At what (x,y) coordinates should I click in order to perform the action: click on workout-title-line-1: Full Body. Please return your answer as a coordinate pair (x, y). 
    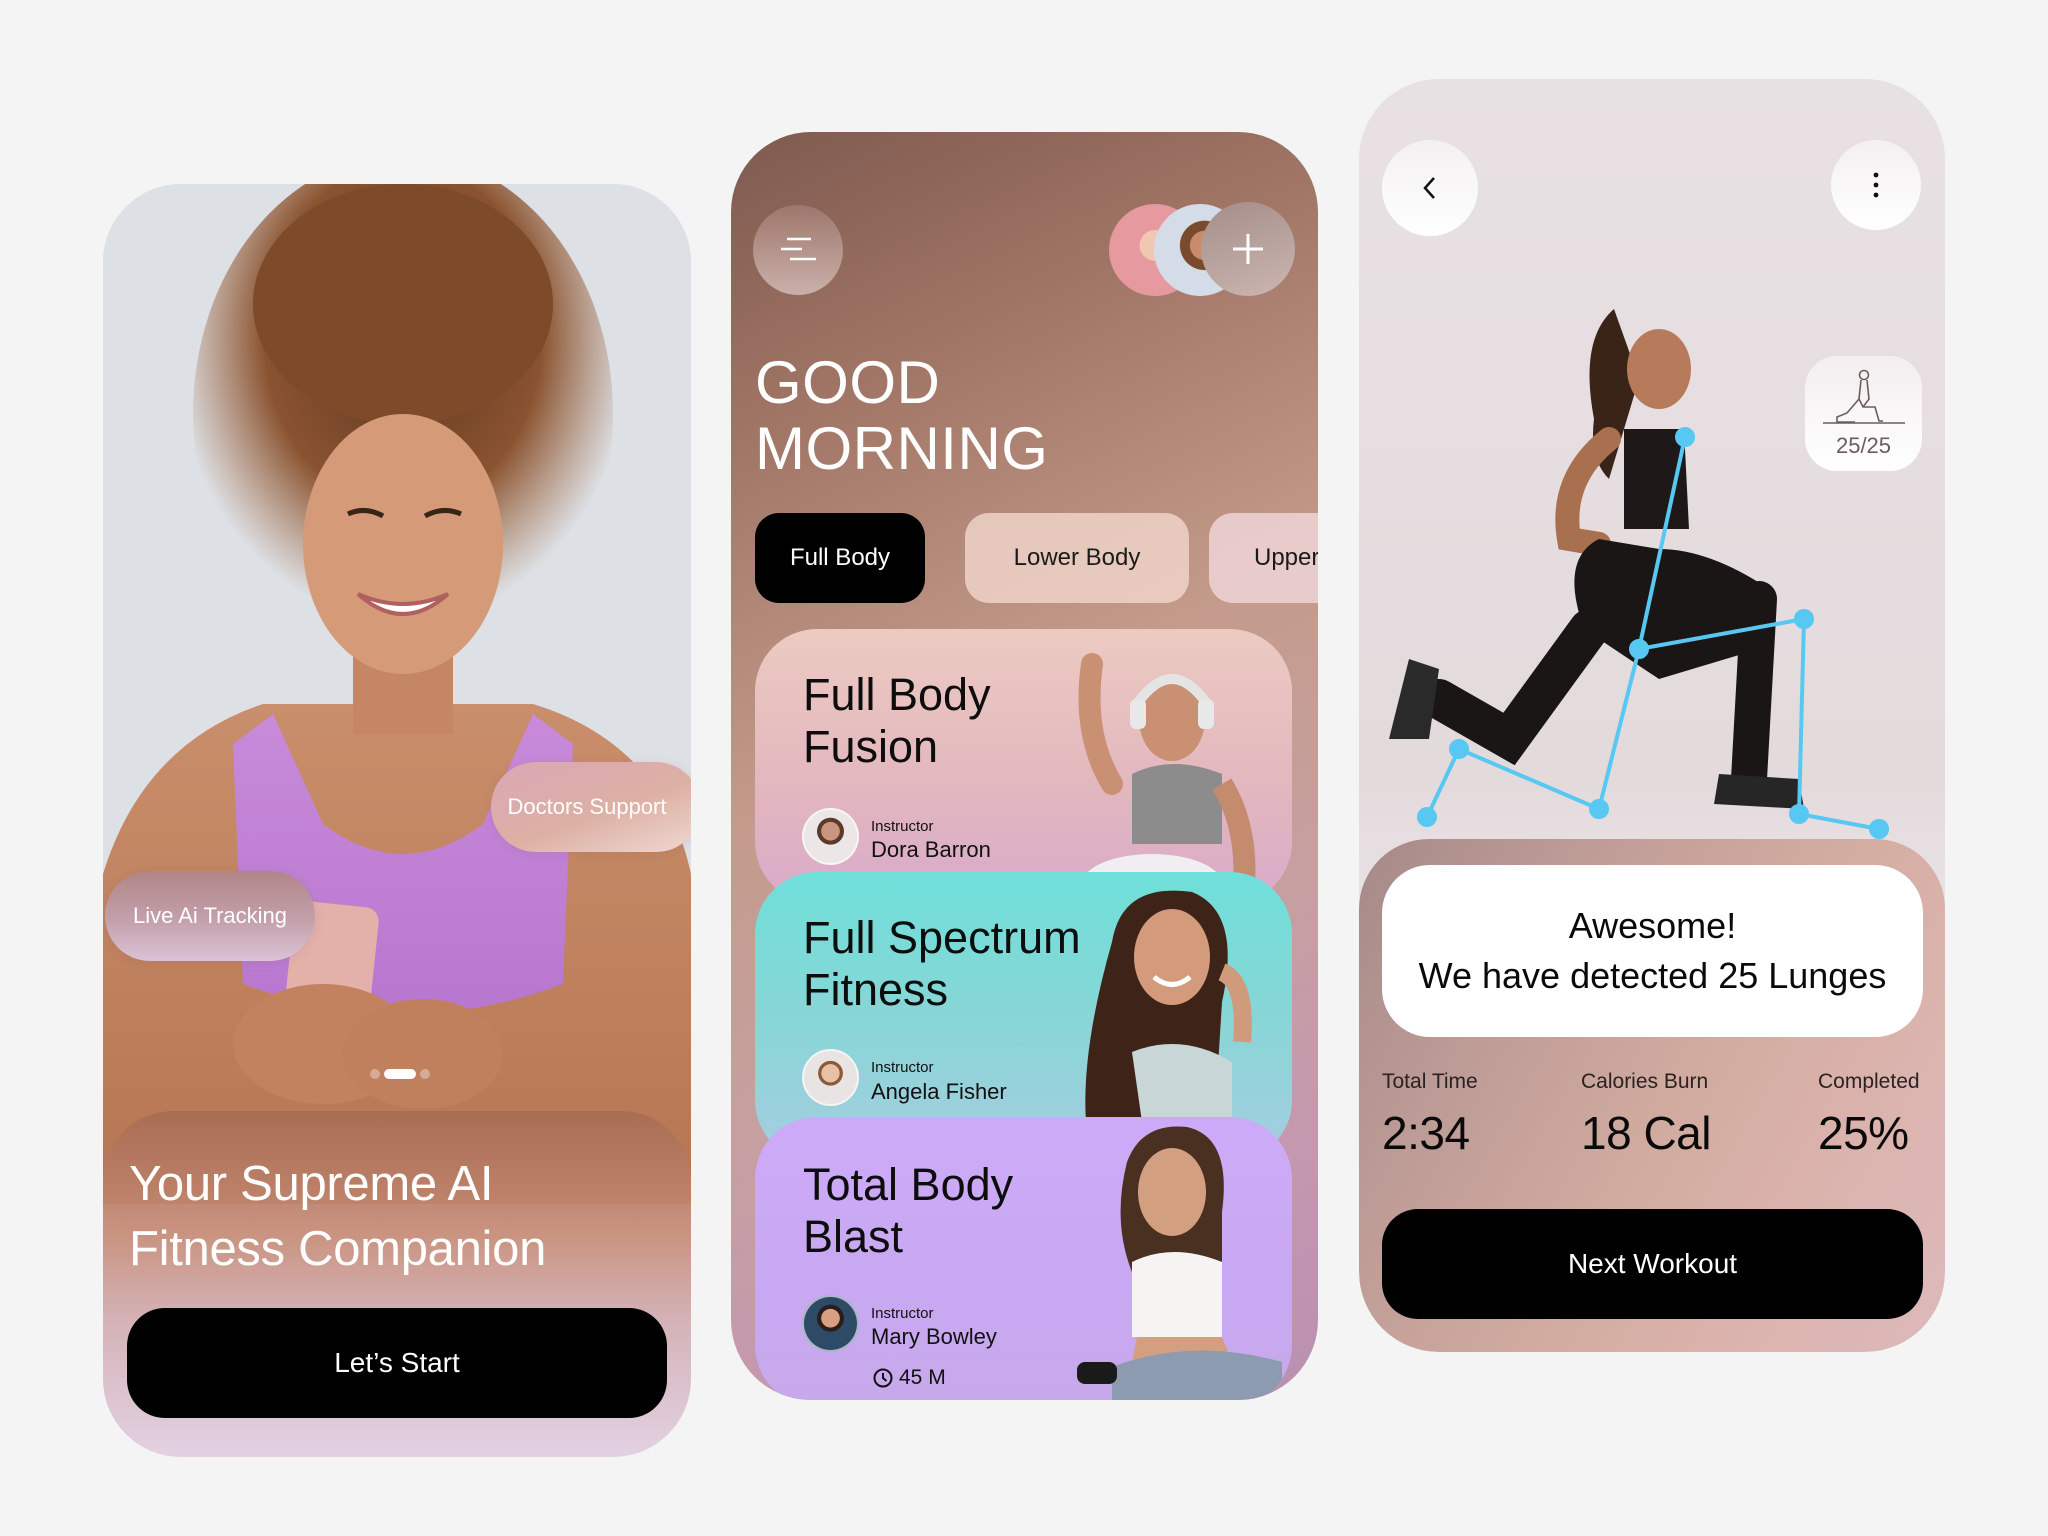
    Looking at the image, I should click on (897, 694).